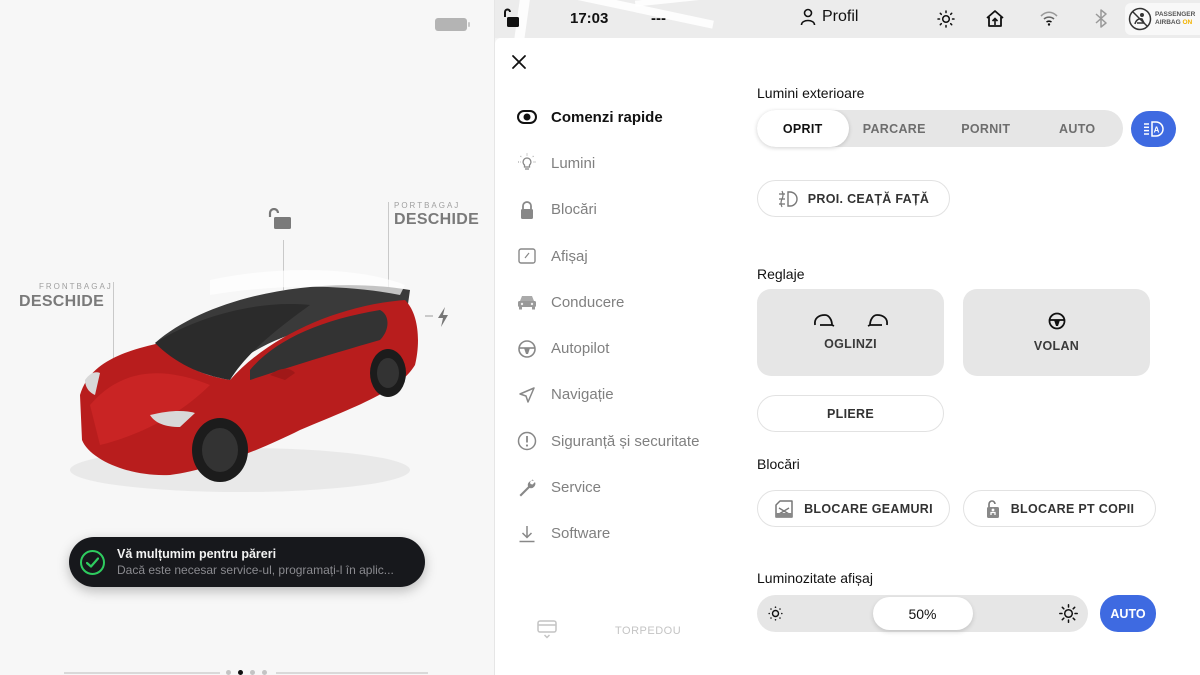  I want to click on front-fog-lights-button: PROI. CEAȚĂ FAȚĂ, so click(853, 198).